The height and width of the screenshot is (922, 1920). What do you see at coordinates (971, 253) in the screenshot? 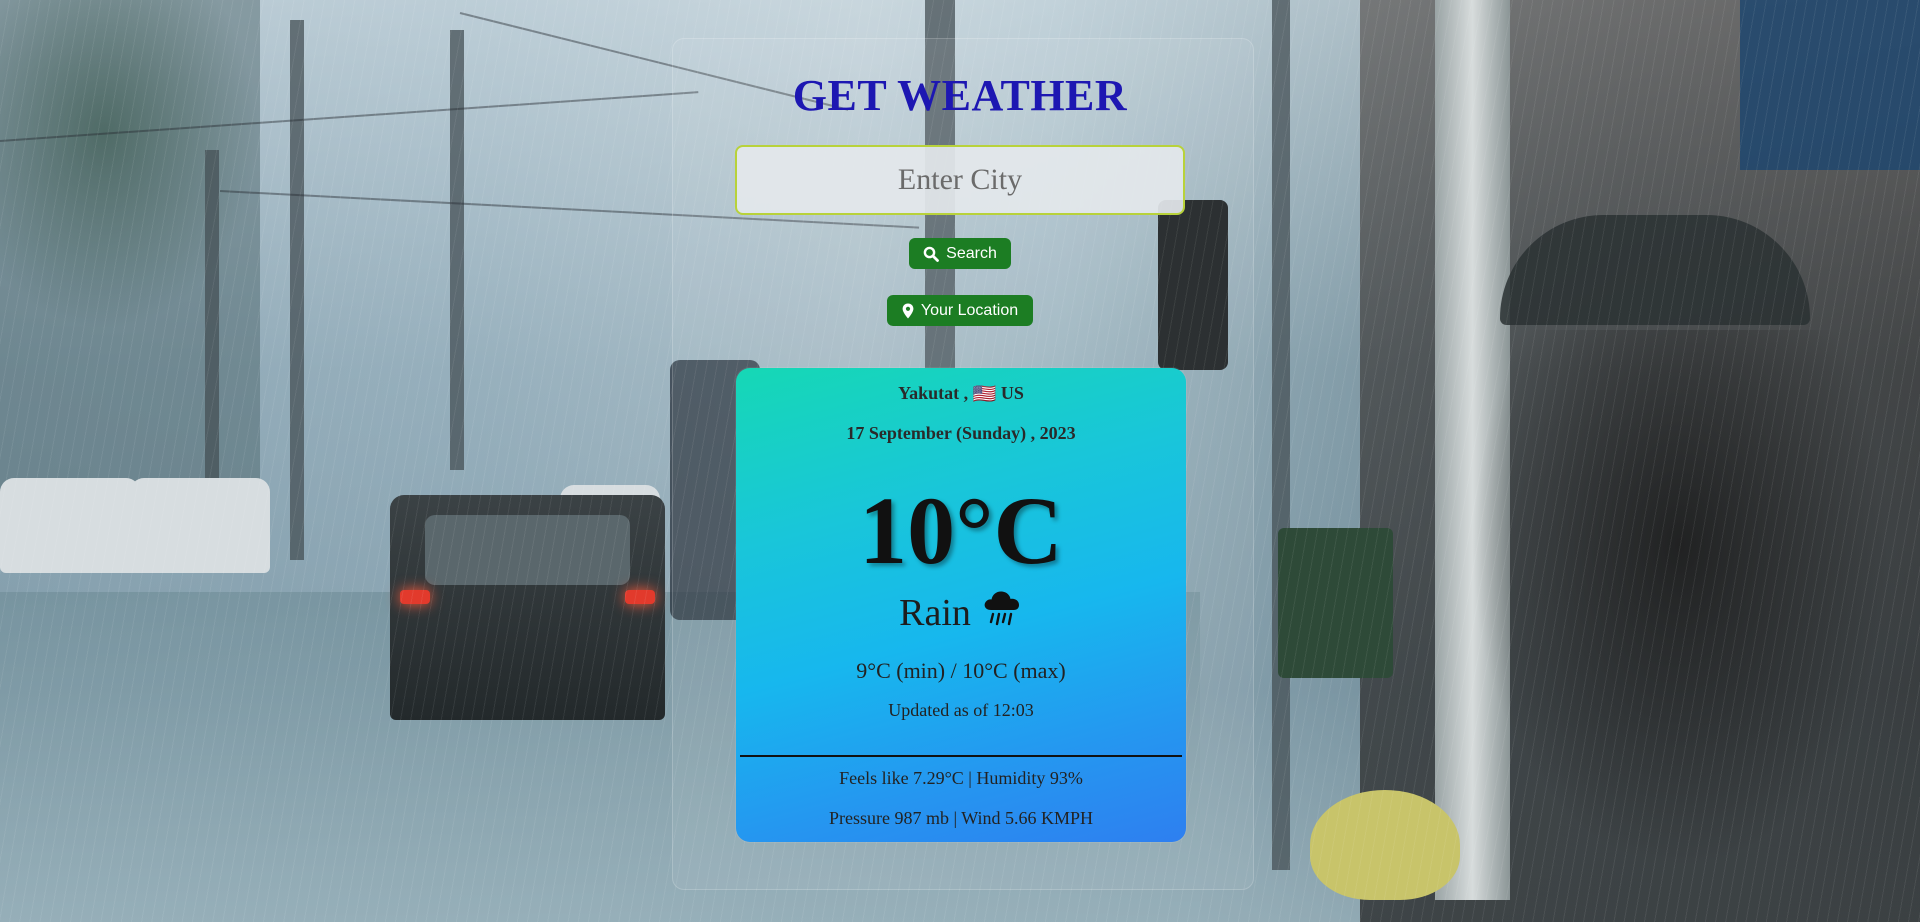
I see `search-button-label: Search` at bounding box center [971, 253].